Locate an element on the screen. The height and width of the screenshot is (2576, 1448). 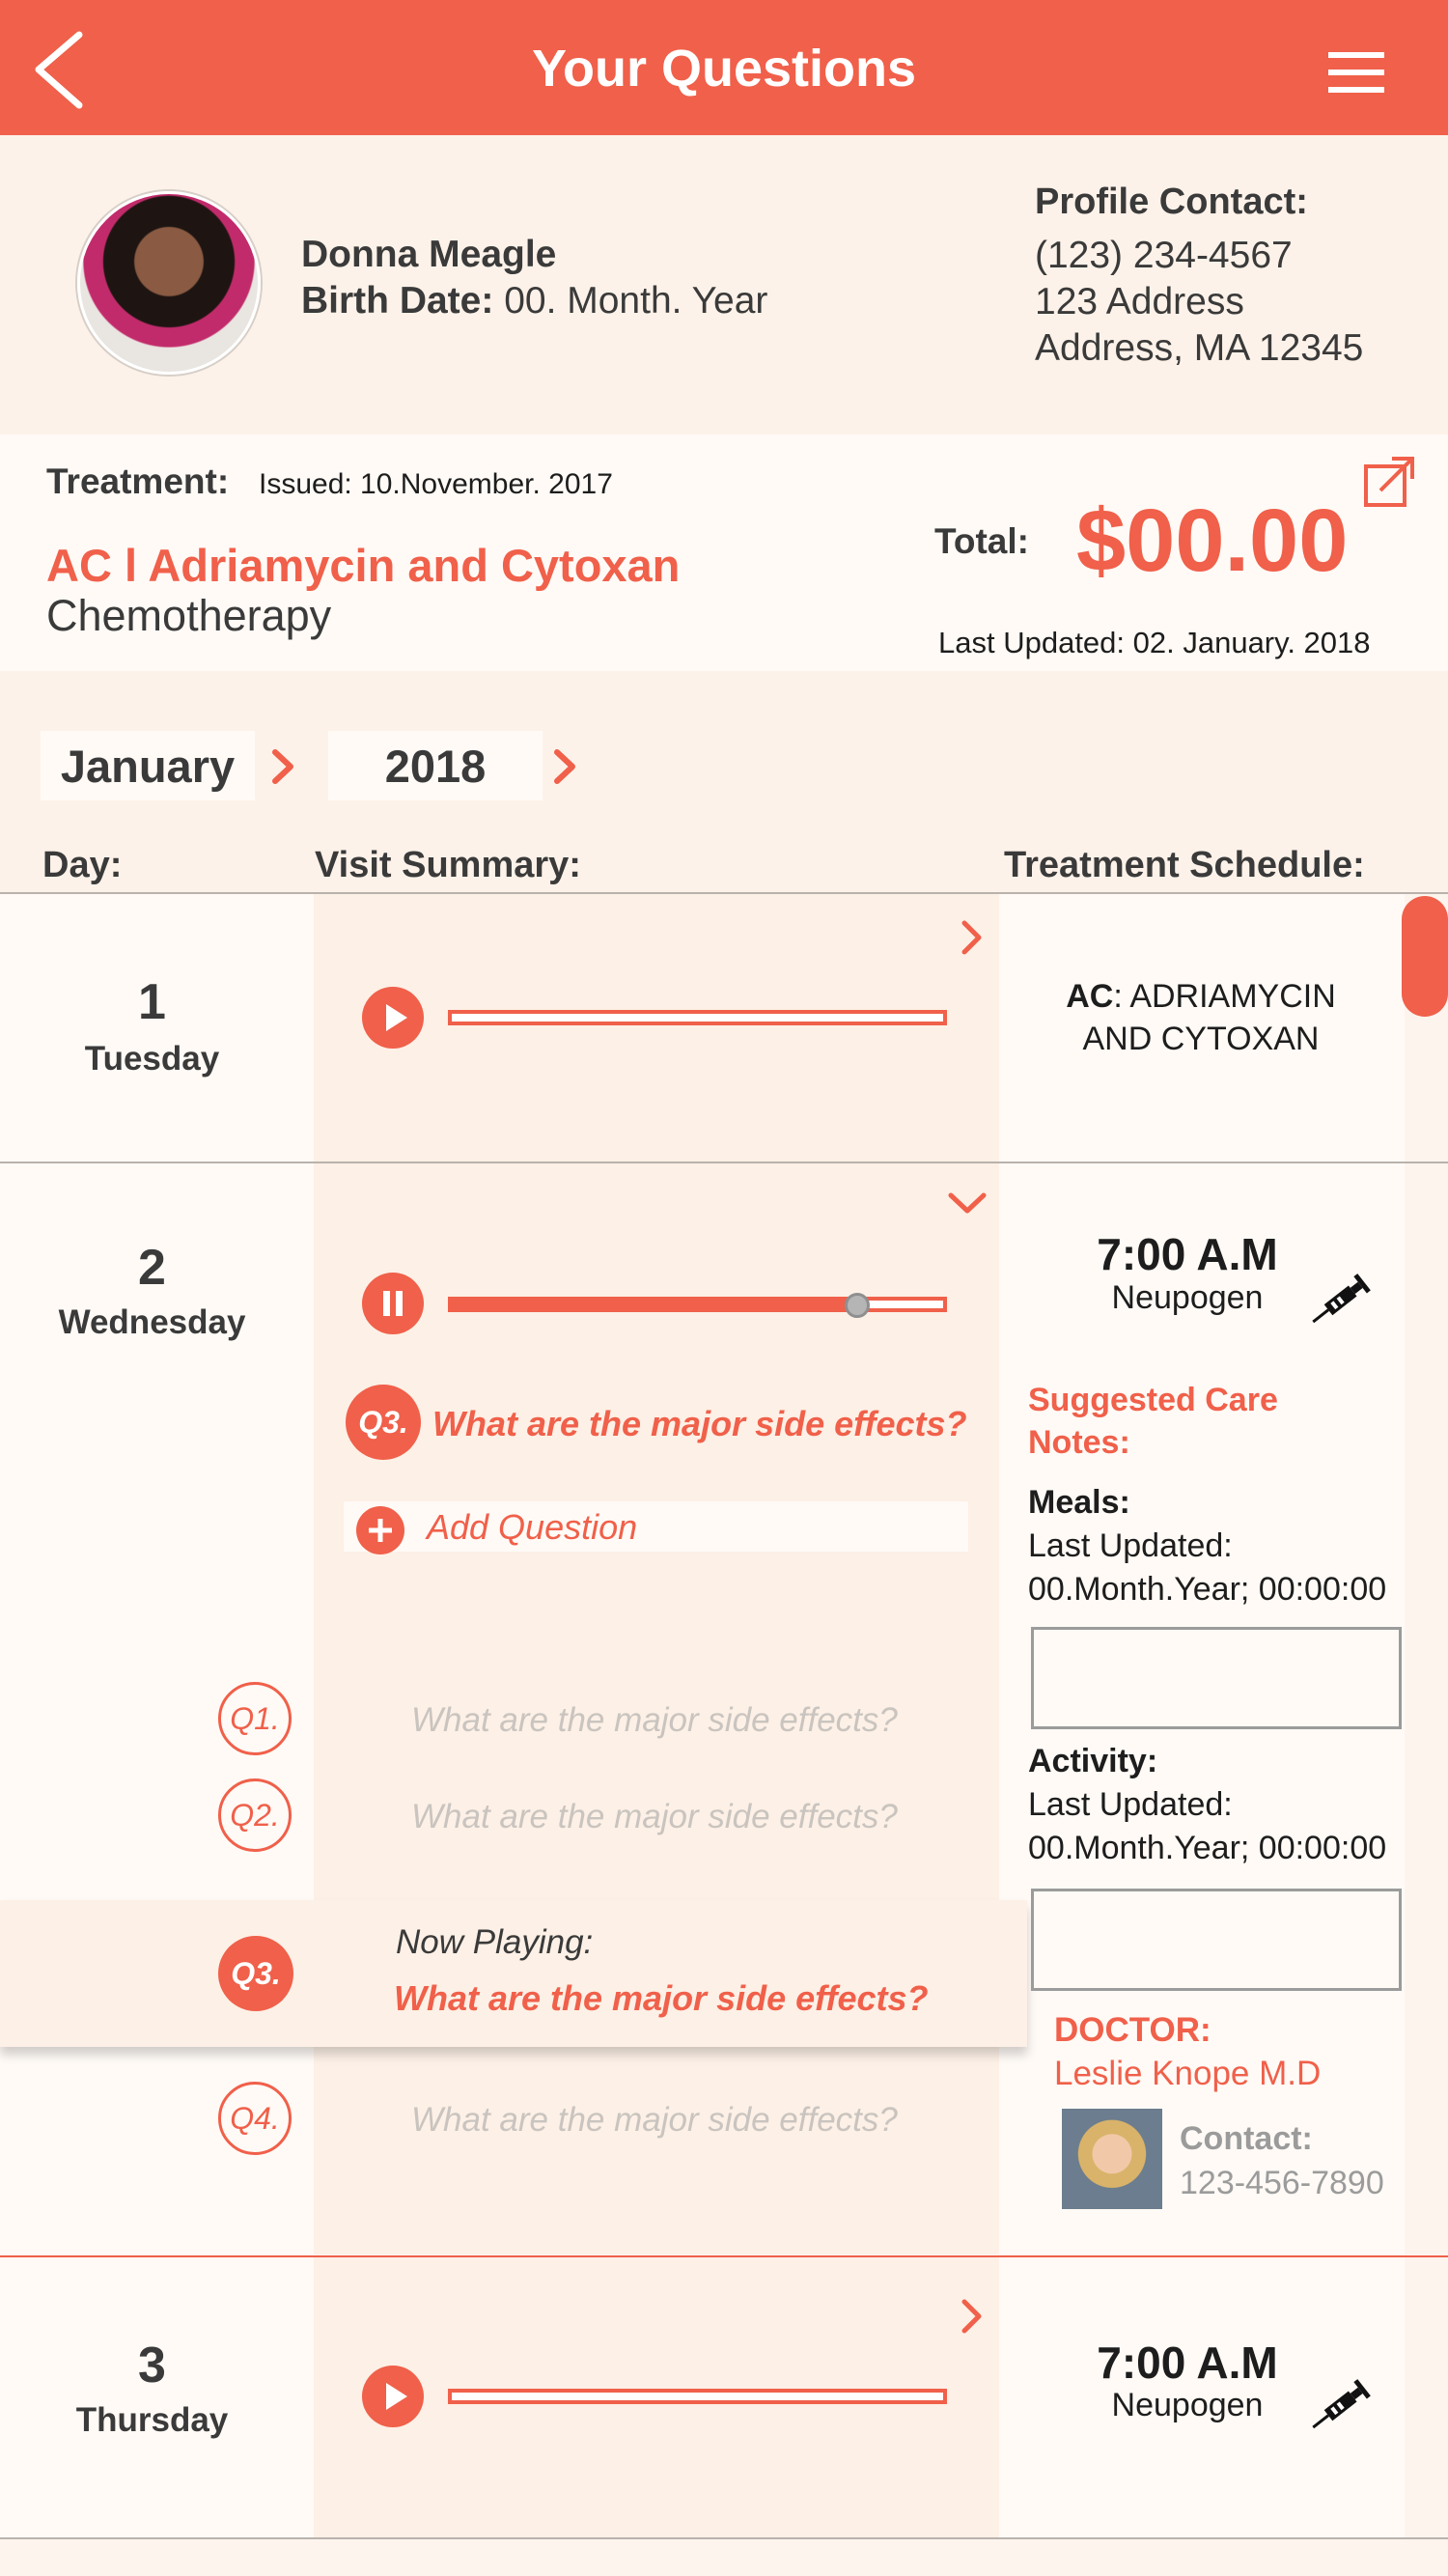
question-badge-q1: Q1. is located at coordinates (255, 1719).